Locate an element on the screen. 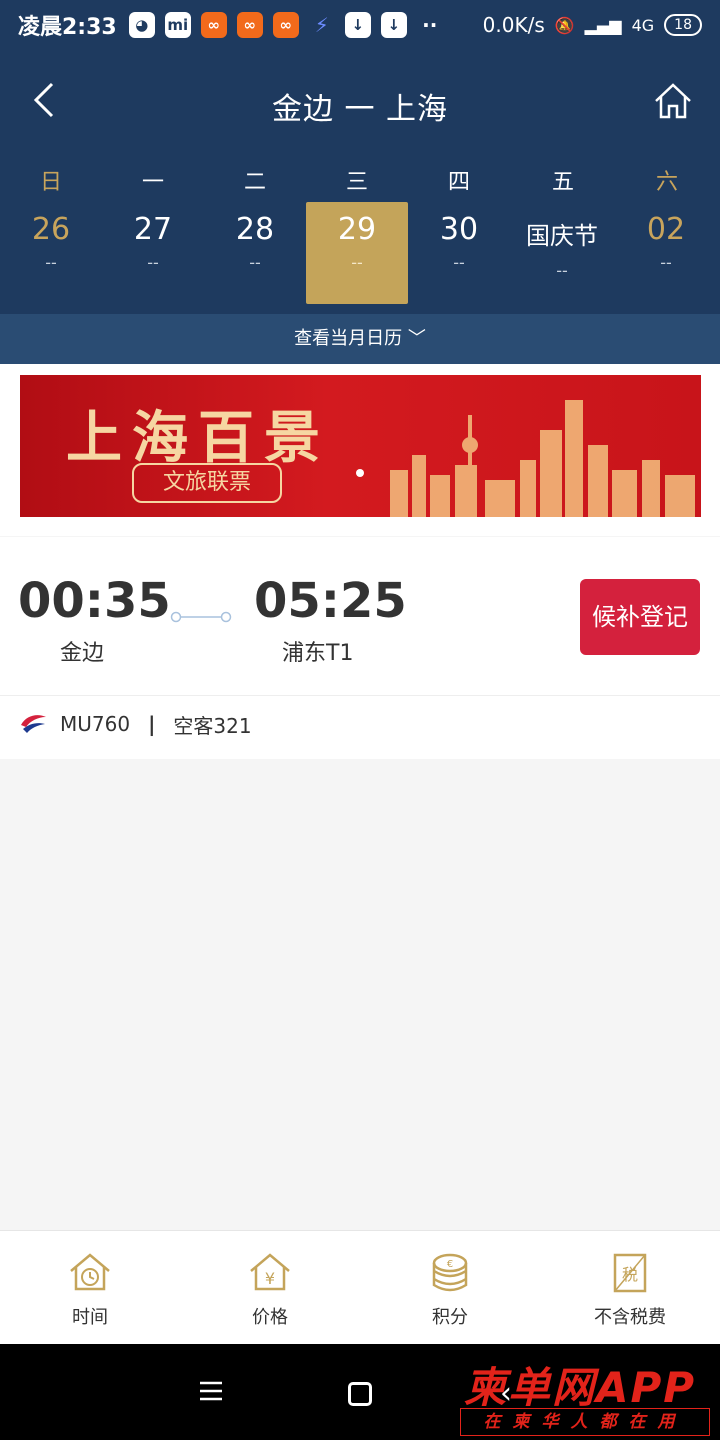 This screenshot has height=1440, width=720. date-number: 29 is located at coordinates (357, 229).